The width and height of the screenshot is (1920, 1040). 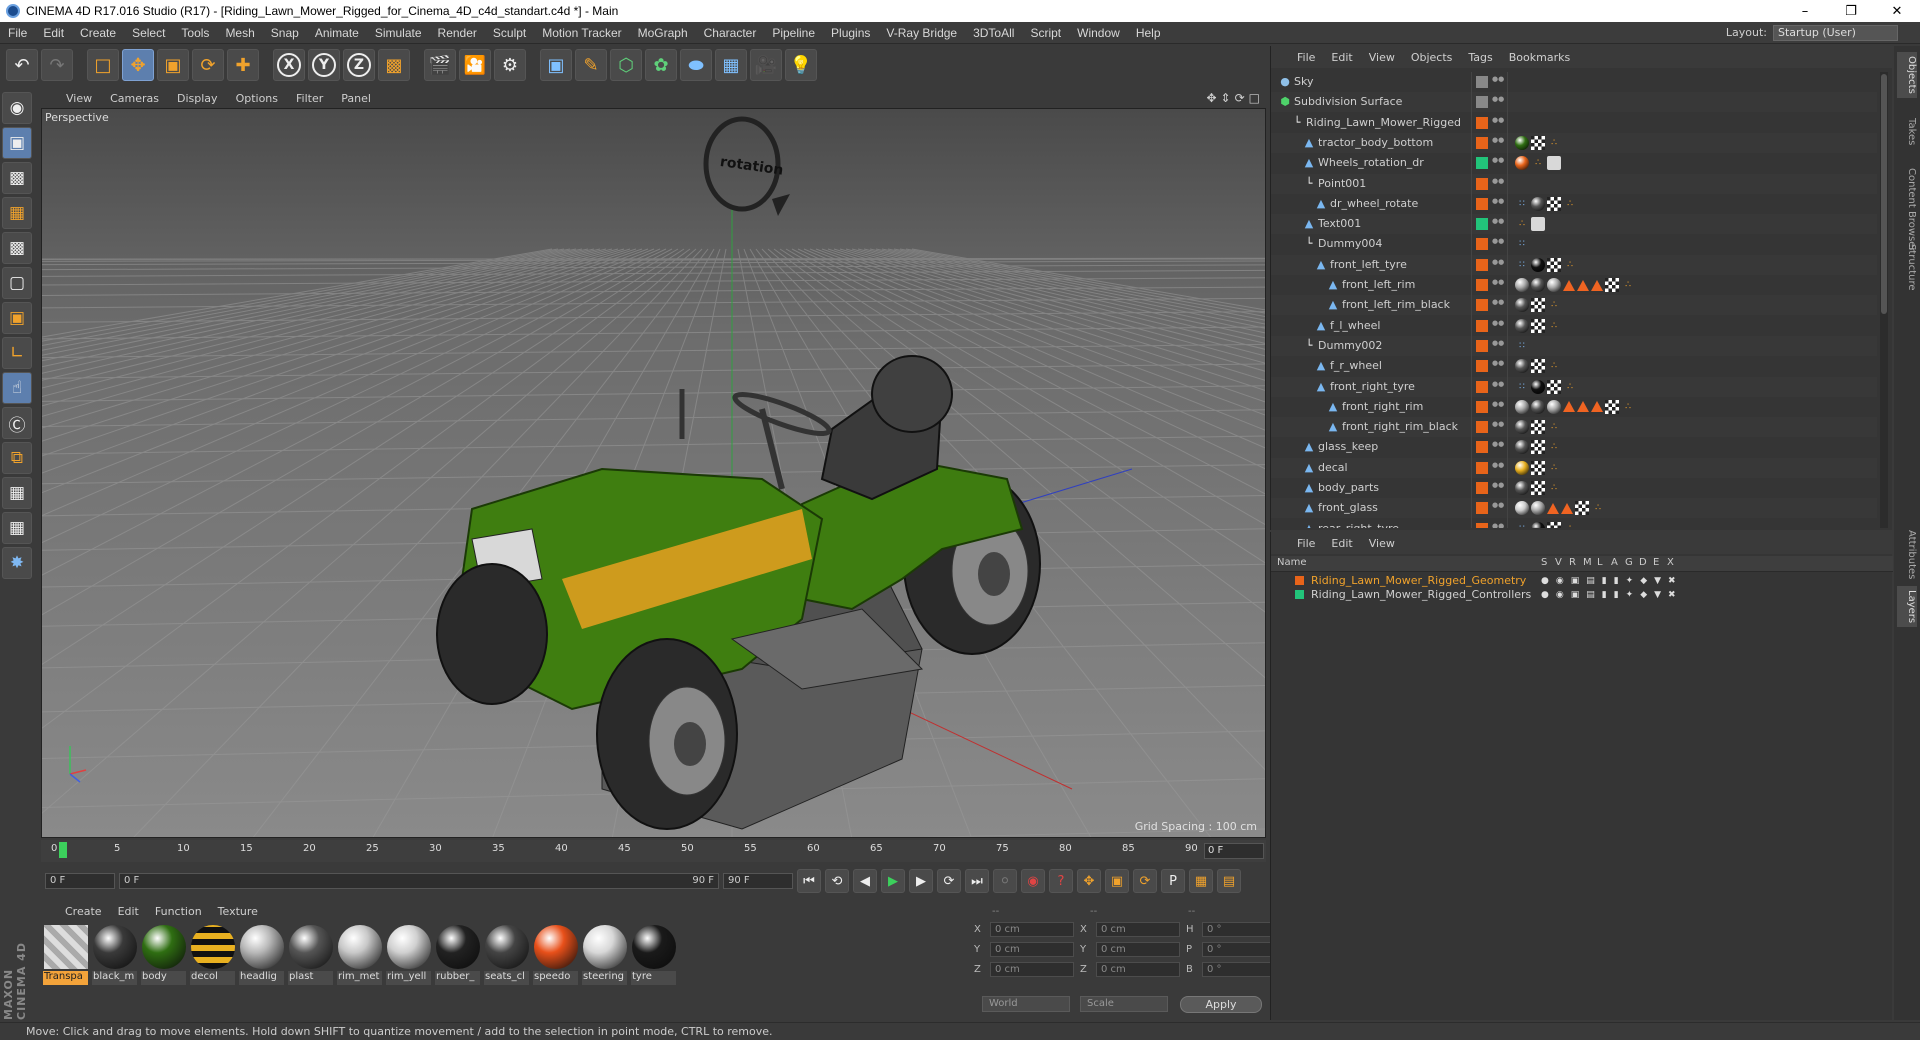 What do you see at coordinates (53, 33) in the screenshot?
I see `menu-edit: Edit` at bounding box center [53, 33].